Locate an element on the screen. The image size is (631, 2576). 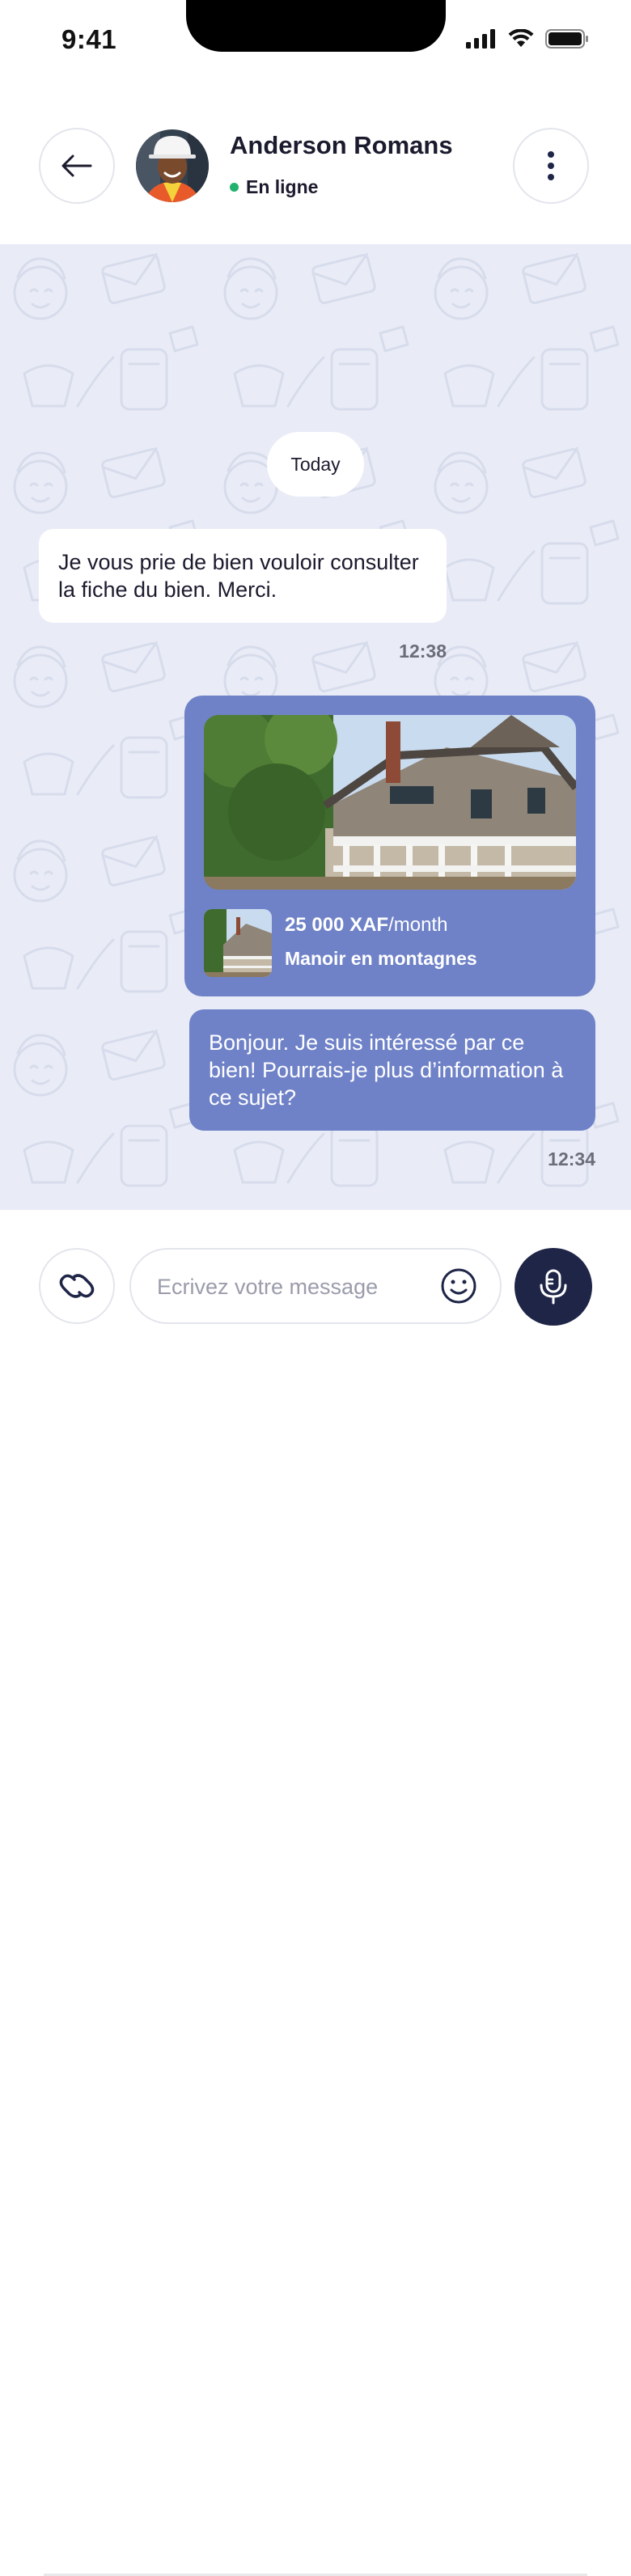
more-options-button is located at coordinates (551, 166).